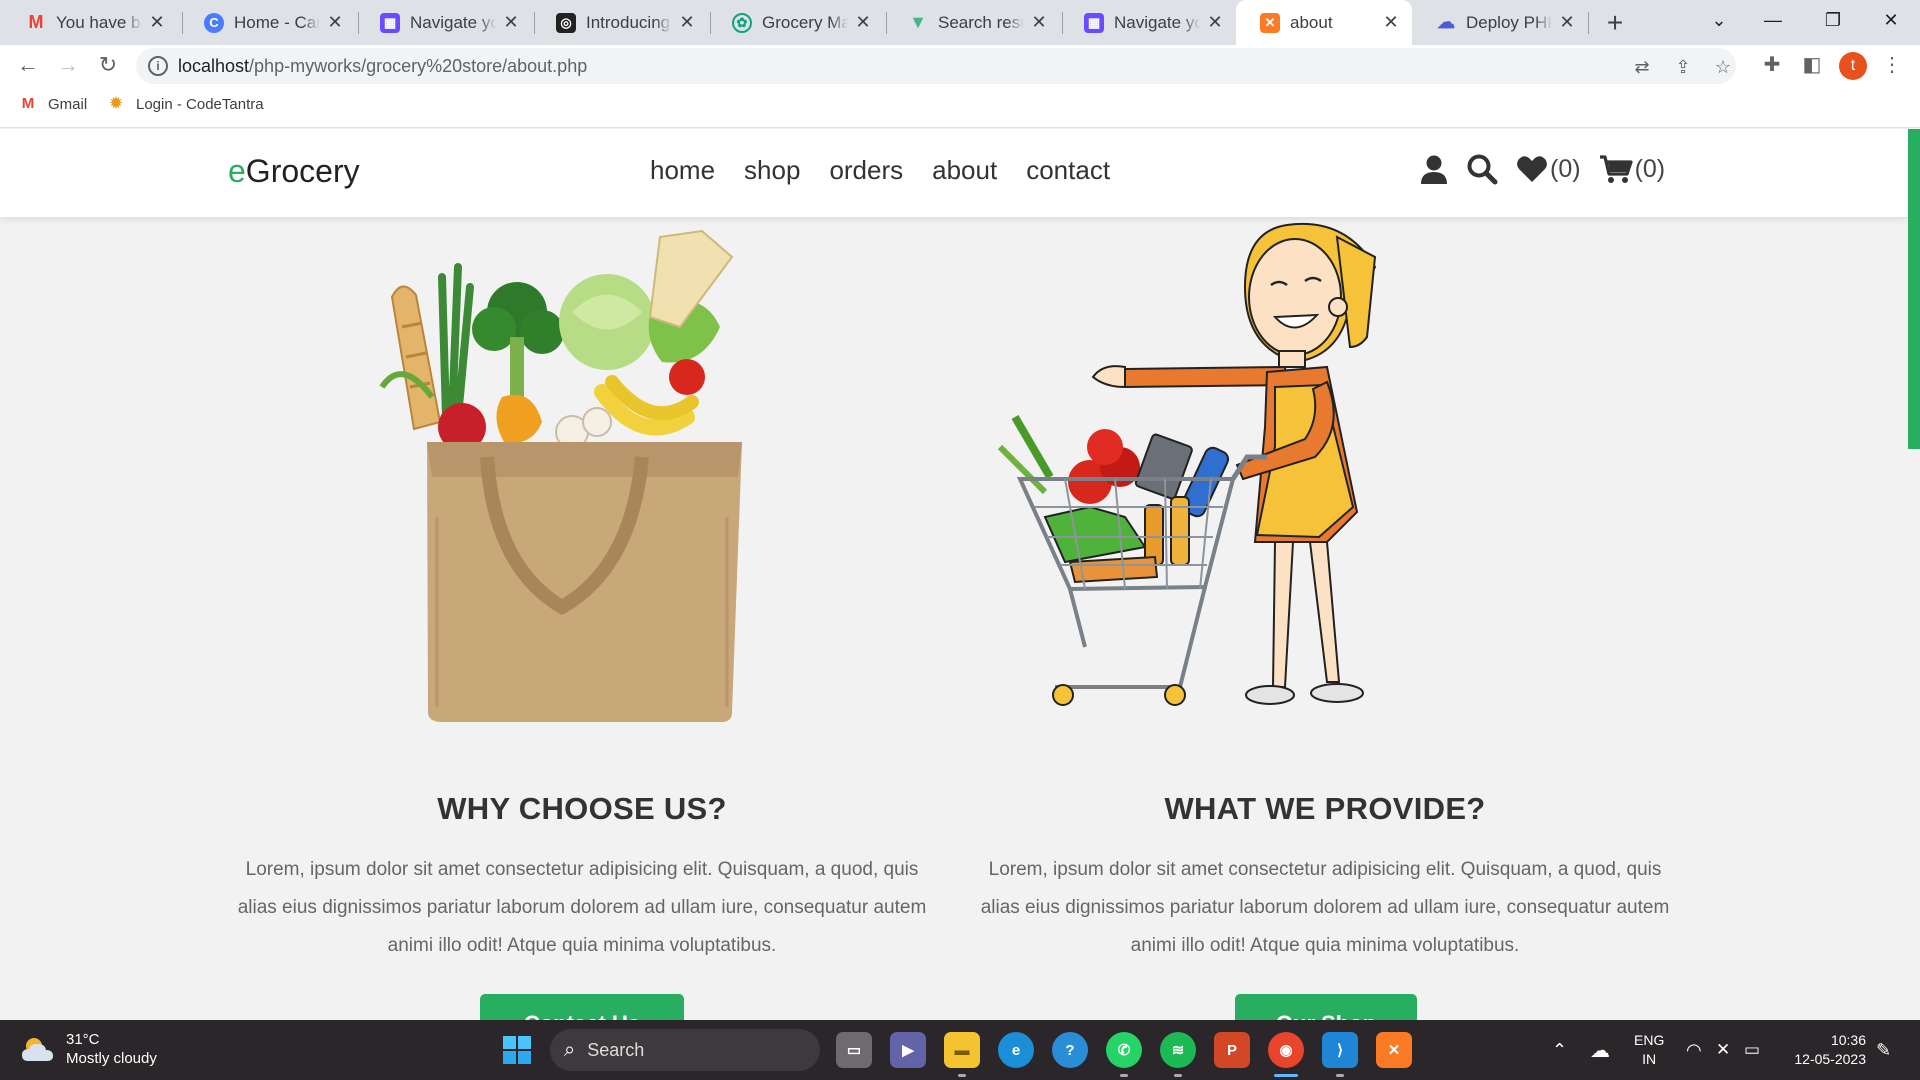  Describe the element at coordinates (1324, 22) in the screenshot. I see `tab-about: ✕ about ✕` at that location.